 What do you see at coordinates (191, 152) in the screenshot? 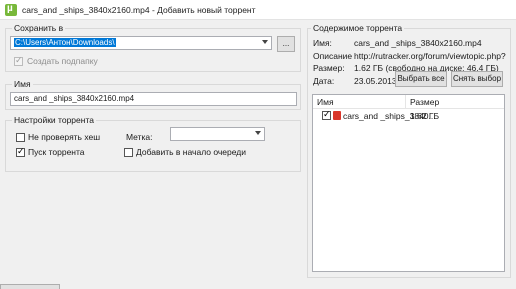
I see `add-to-queue-top-label: Добавить в начало очереди` at bounding box center [191, 152].